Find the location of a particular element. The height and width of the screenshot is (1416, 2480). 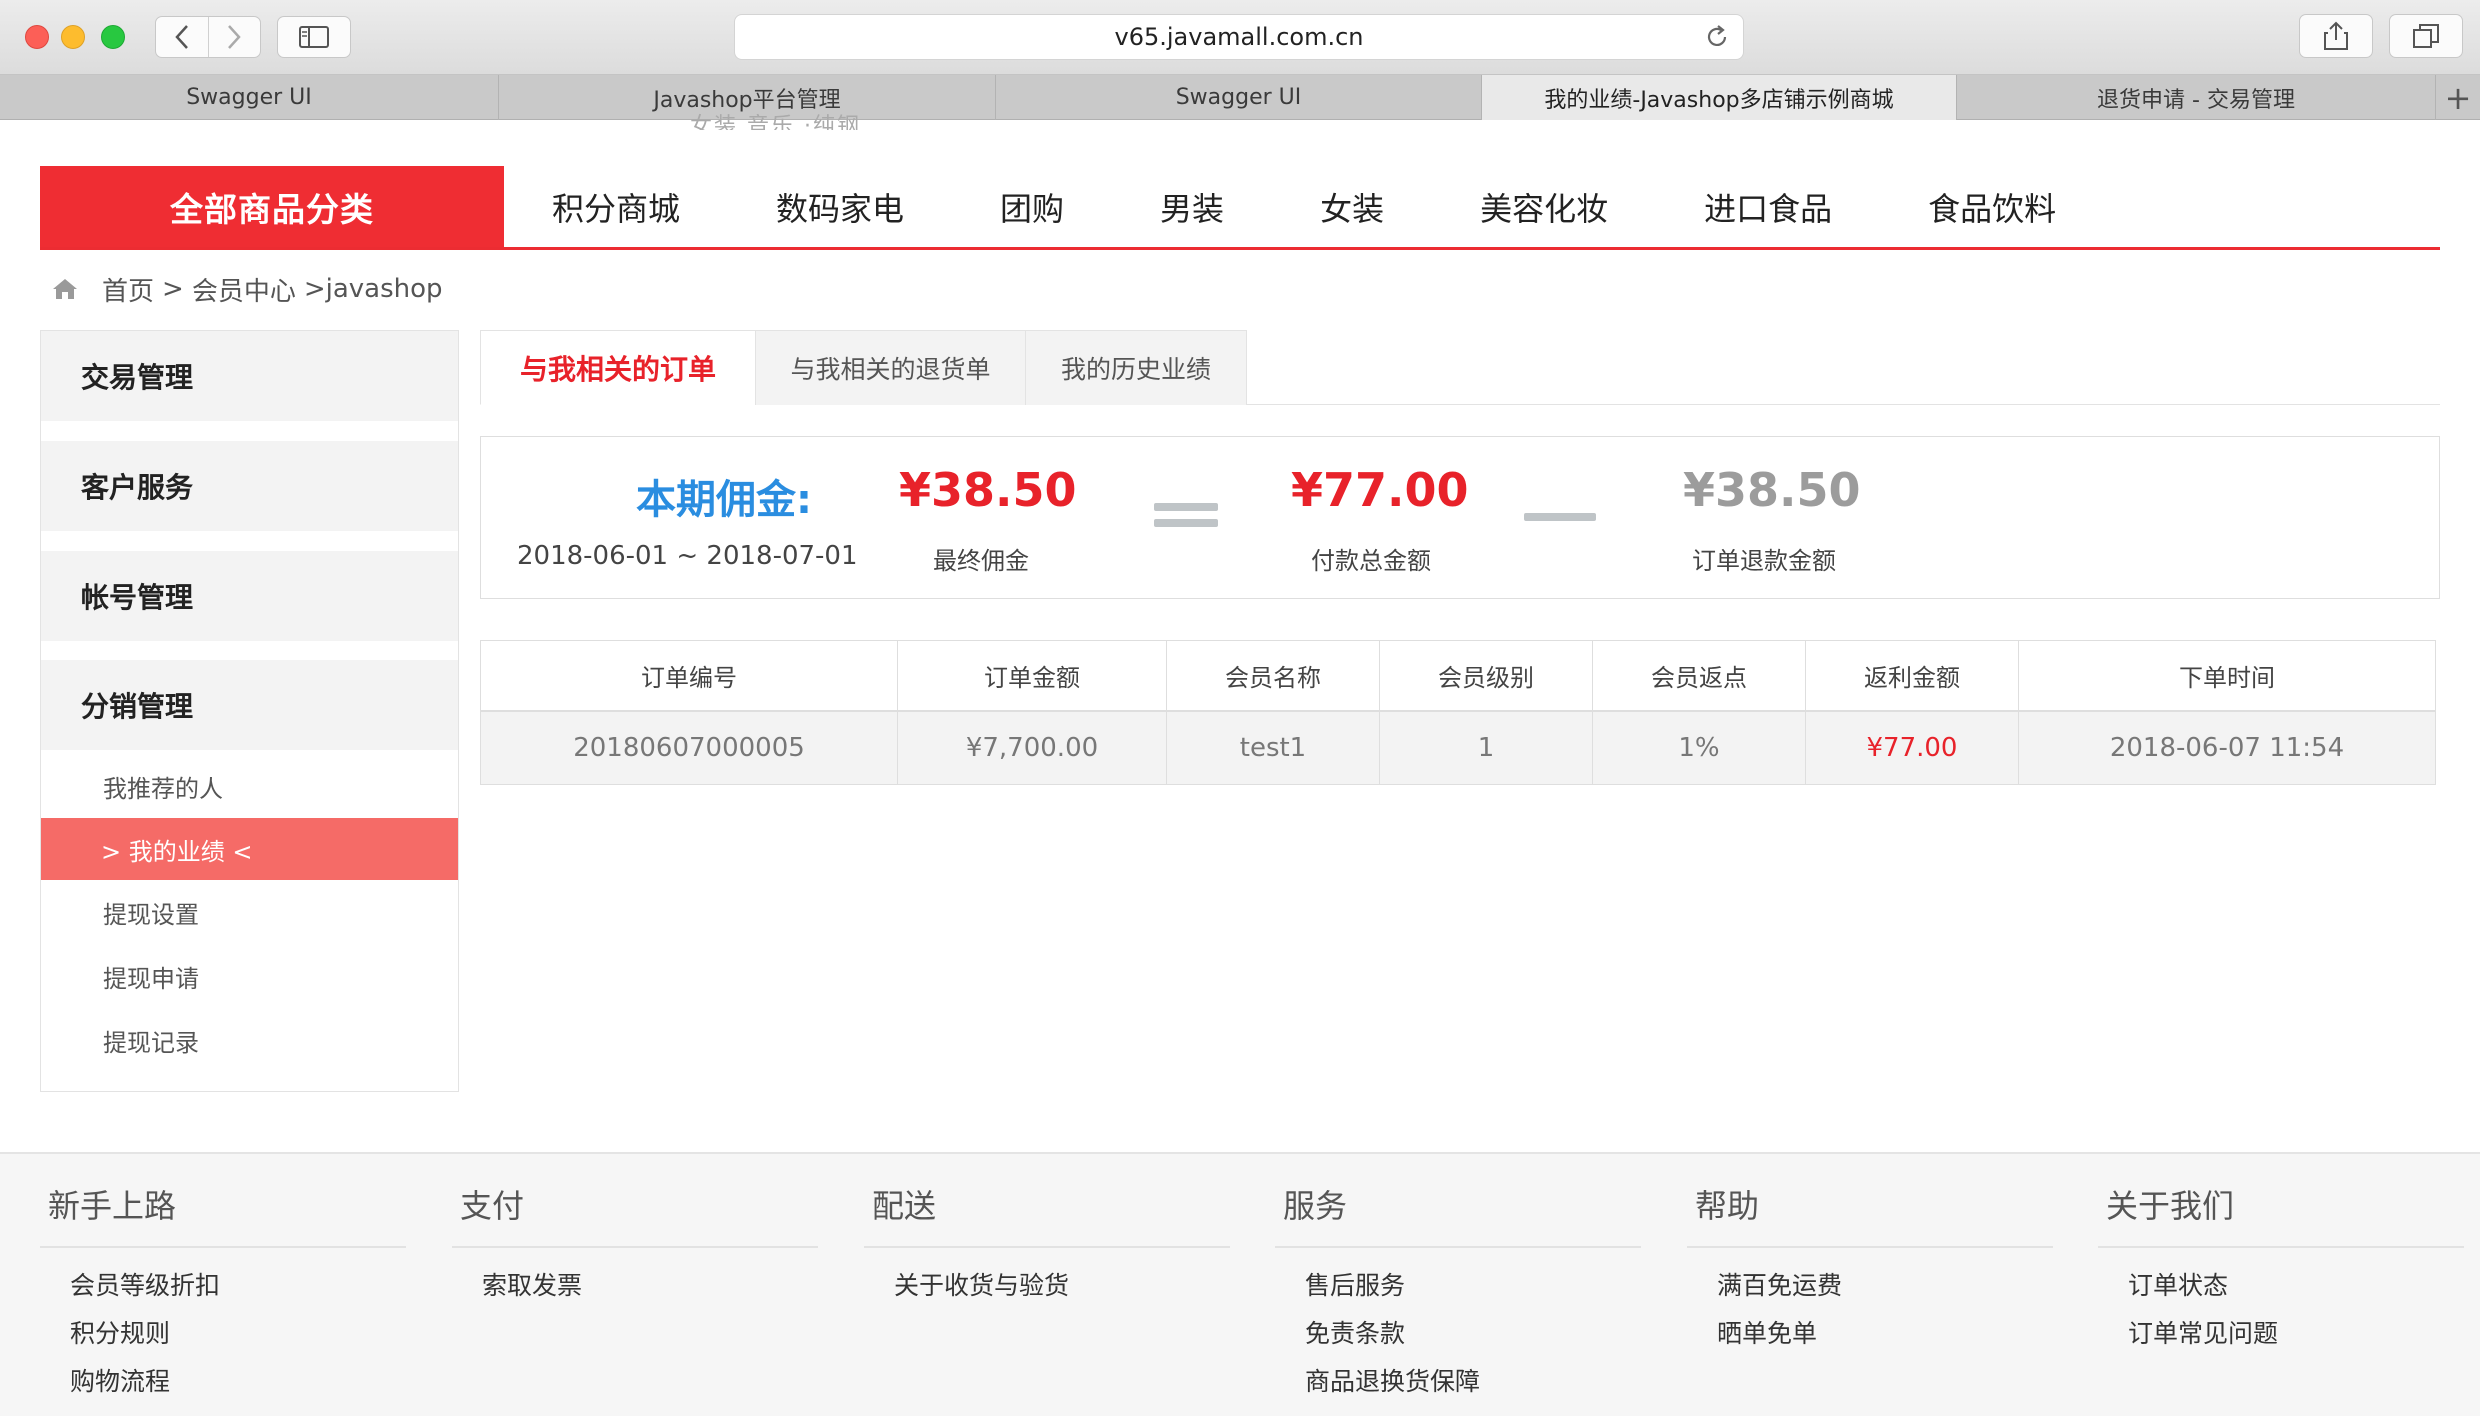

sidebar-icon is located at coordinates (314, 37).